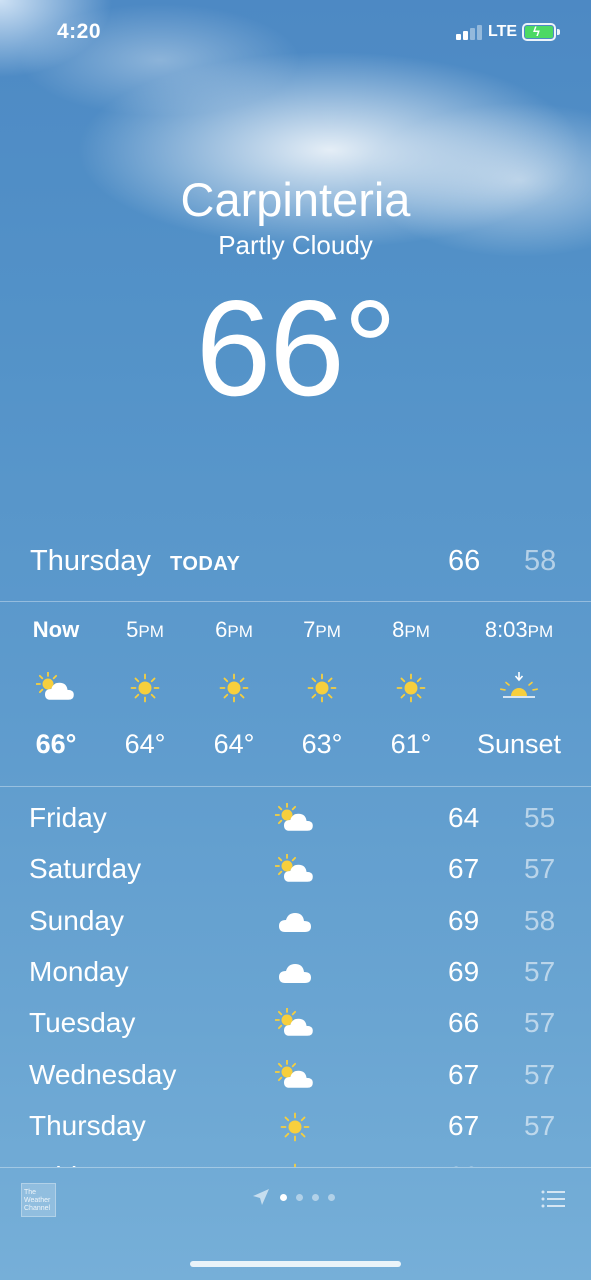 This screenshot has height=1280, width=591. What do you see at coordinates (411, 629) in the screenshot?
I see `hourly-time: 8PM` at bounding box center [411, 629].